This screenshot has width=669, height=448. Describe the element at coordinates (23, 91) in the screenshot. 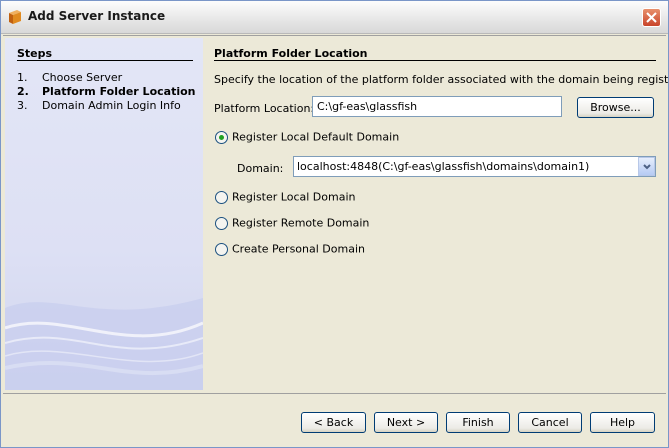

I see `step-number: 2.` at that location.